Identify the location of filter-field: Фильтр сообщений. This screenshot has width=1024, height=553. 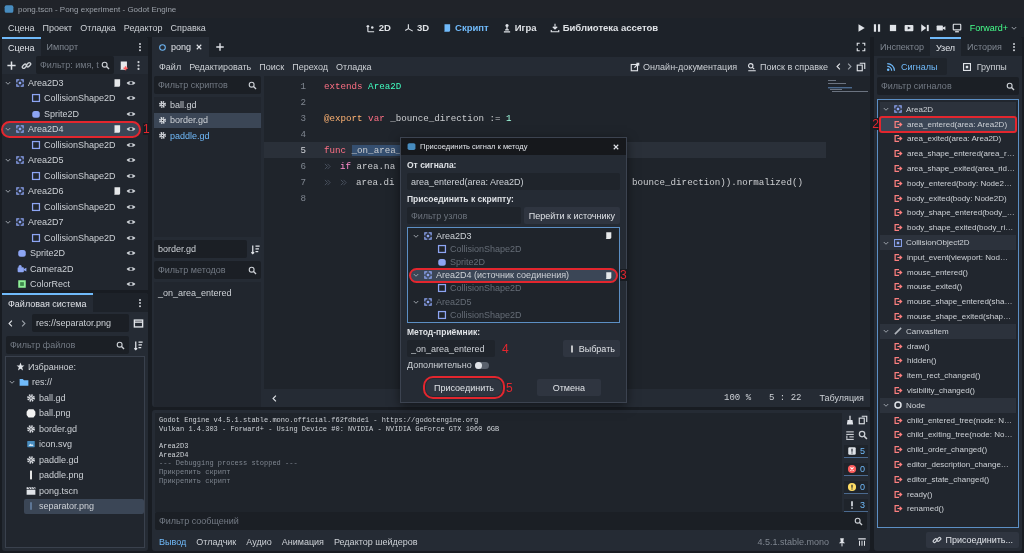
(511, 521).